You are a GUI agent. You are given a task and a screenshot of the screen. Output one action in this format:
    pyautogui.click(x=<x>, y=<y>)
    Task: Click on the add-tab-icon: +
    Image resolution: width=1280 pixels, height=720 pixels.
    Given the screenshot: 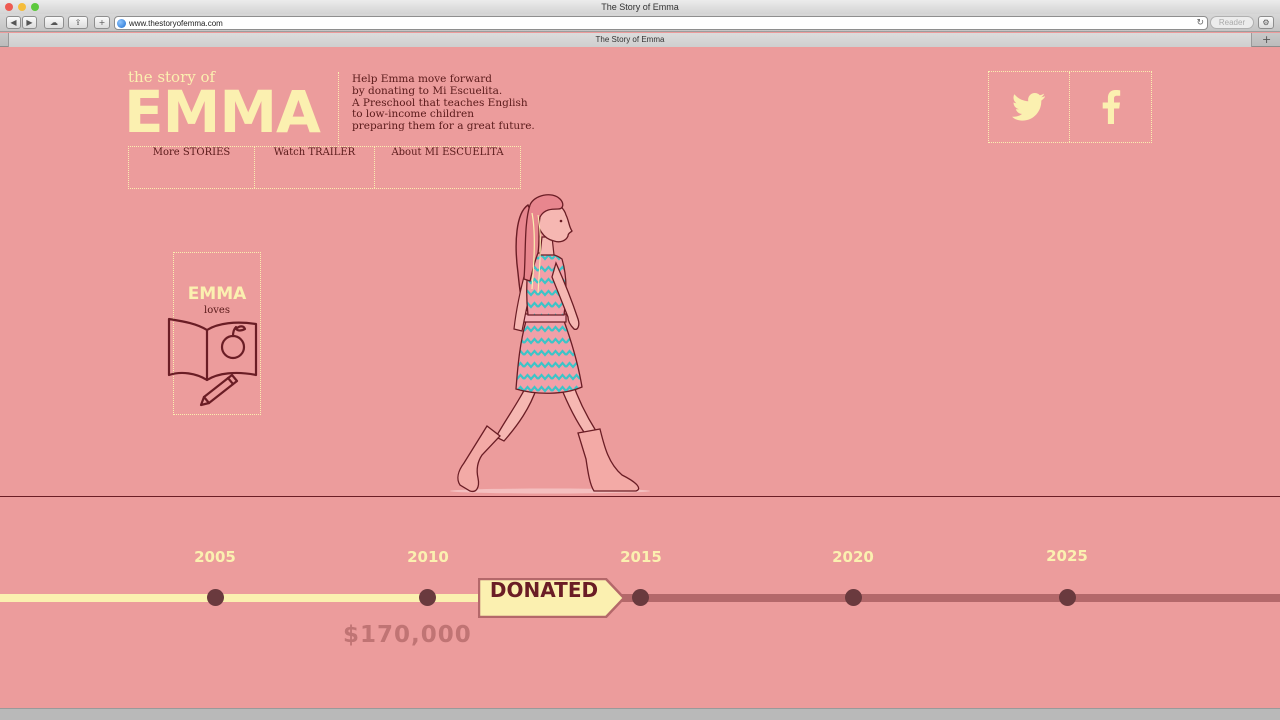 What is the action you would take?
    pyautogui.click(x=1266, y=39)
    